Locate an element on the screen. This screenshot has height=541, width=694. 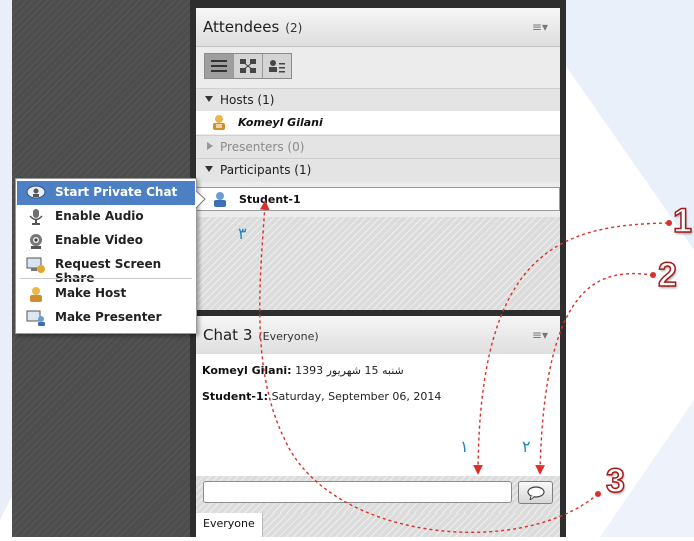
menu-separator is located at coordinates (106, 278).